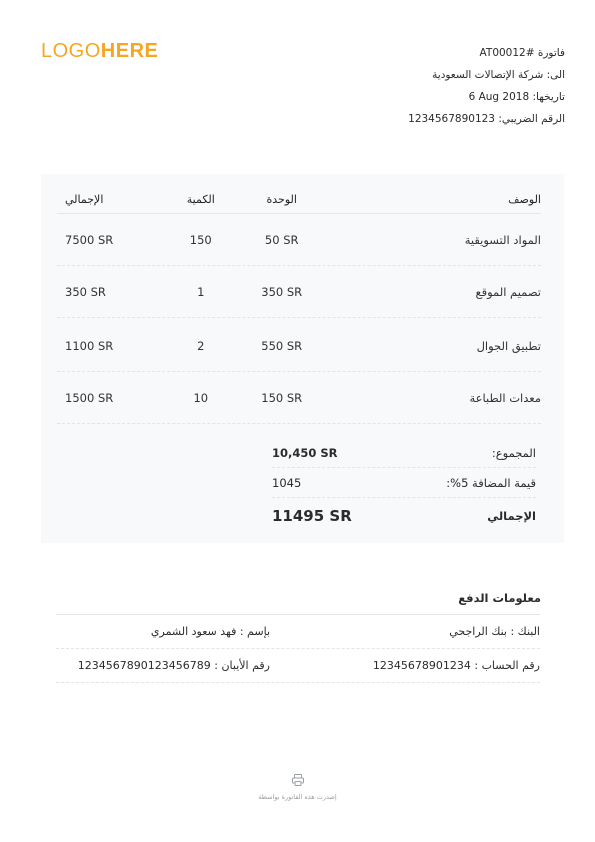 The height and width of the screenshot is (842, 595). What do you see at coordinates (451, 118) in the screenshot?
I see `tax-number-value: 1234567890123` at bounding box center [451, 118].